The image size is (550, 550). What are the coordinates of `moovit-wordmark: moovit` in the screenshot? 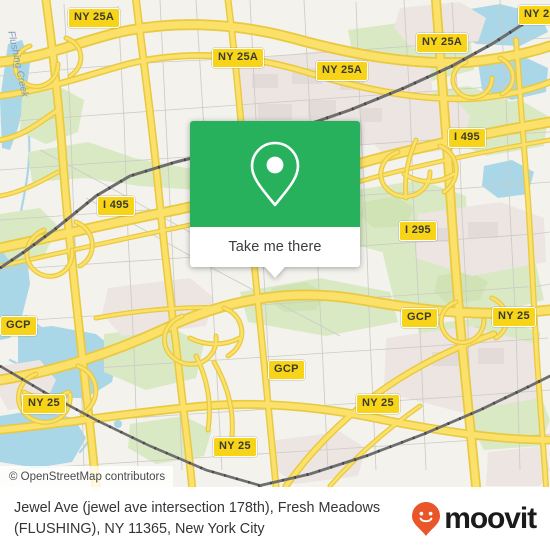 It's located at (490, 518).